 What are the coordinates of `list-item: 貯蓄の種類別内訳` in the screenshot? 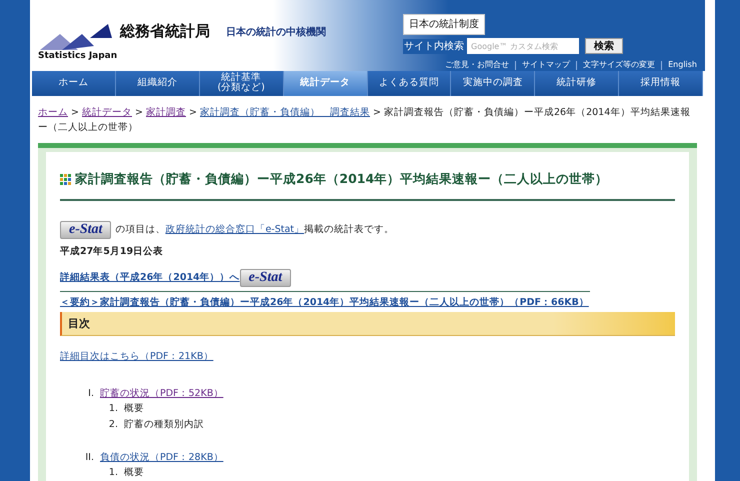 It's located at (164, 425).